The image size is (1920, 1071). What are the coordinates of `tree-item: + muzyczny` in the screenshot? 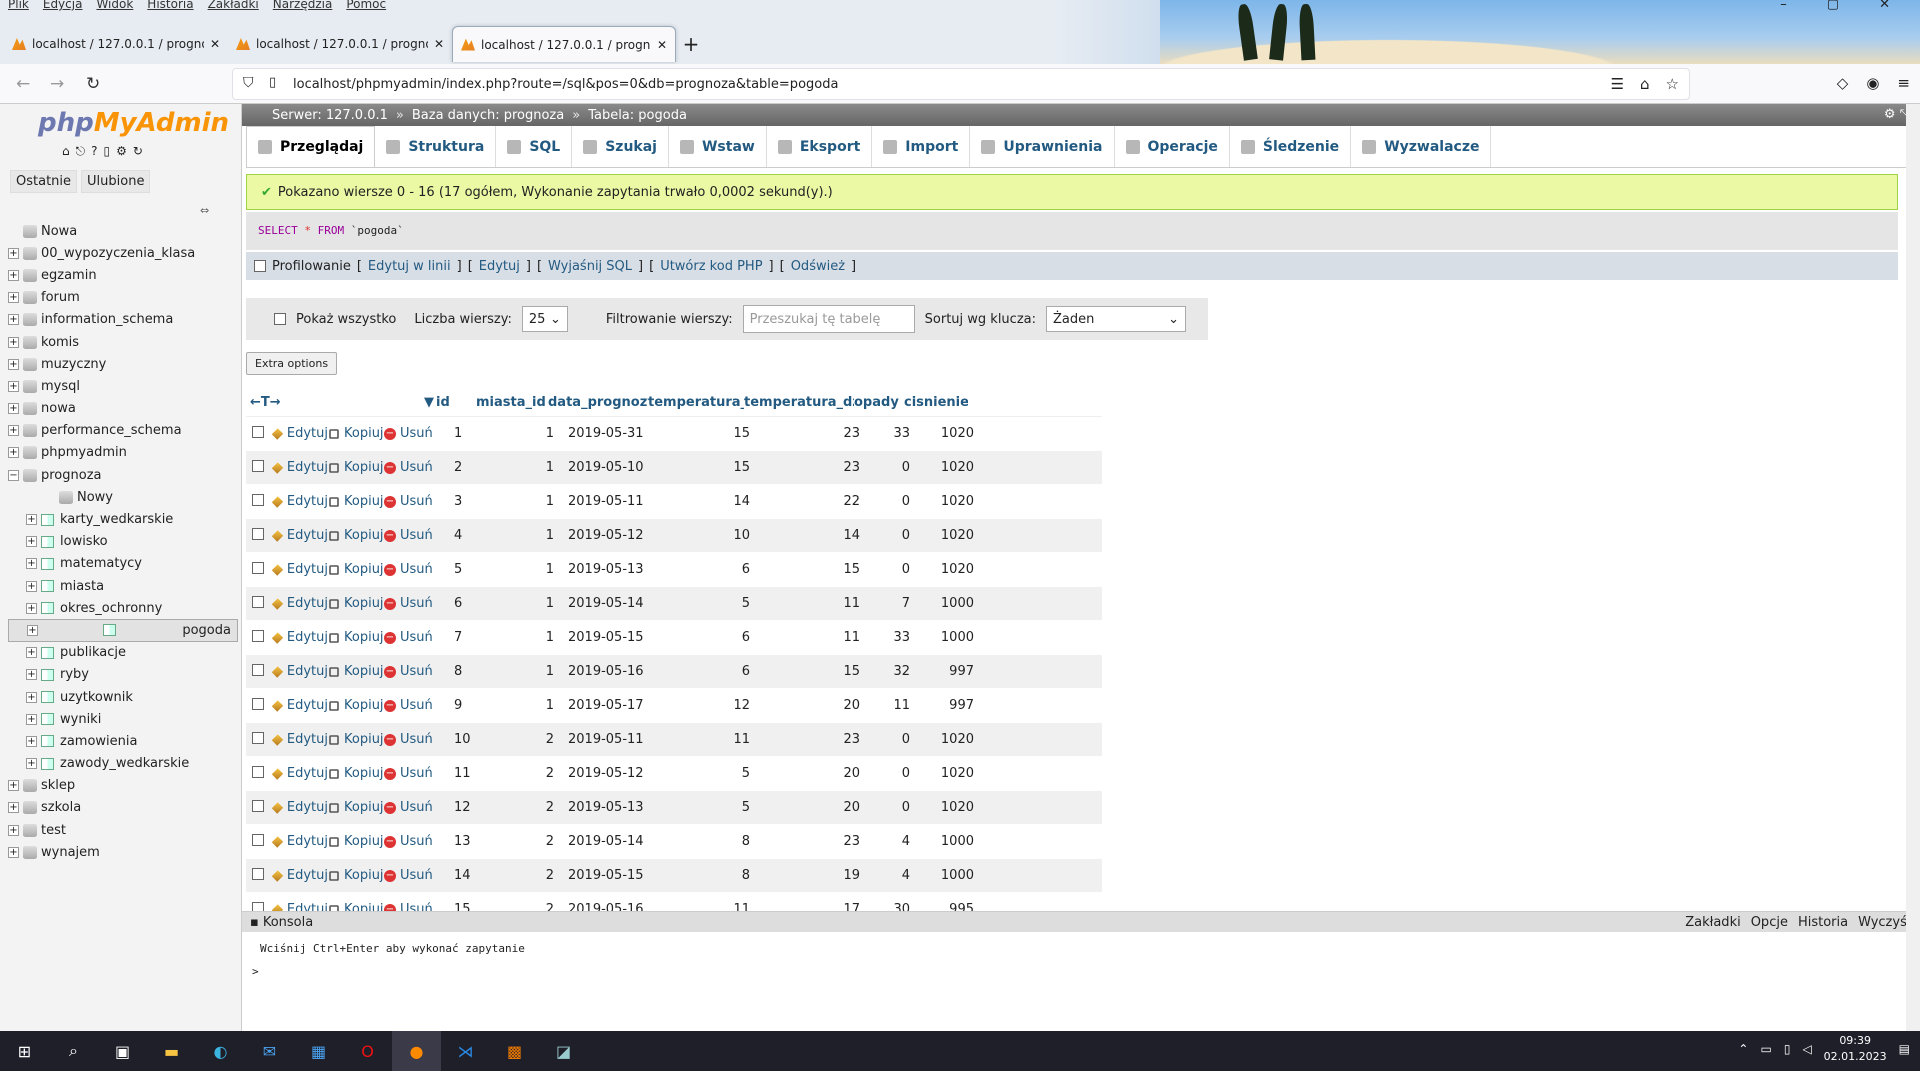 It's located at (123, 364).